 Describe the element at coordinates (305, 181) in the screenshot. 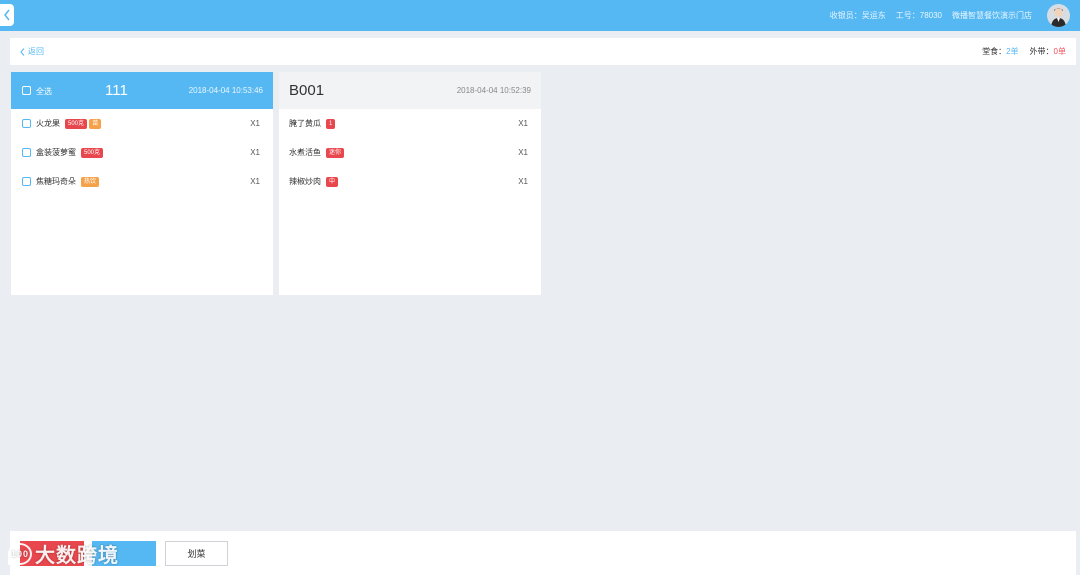

I see `dish-name: 辣椒炒肉` at that location.